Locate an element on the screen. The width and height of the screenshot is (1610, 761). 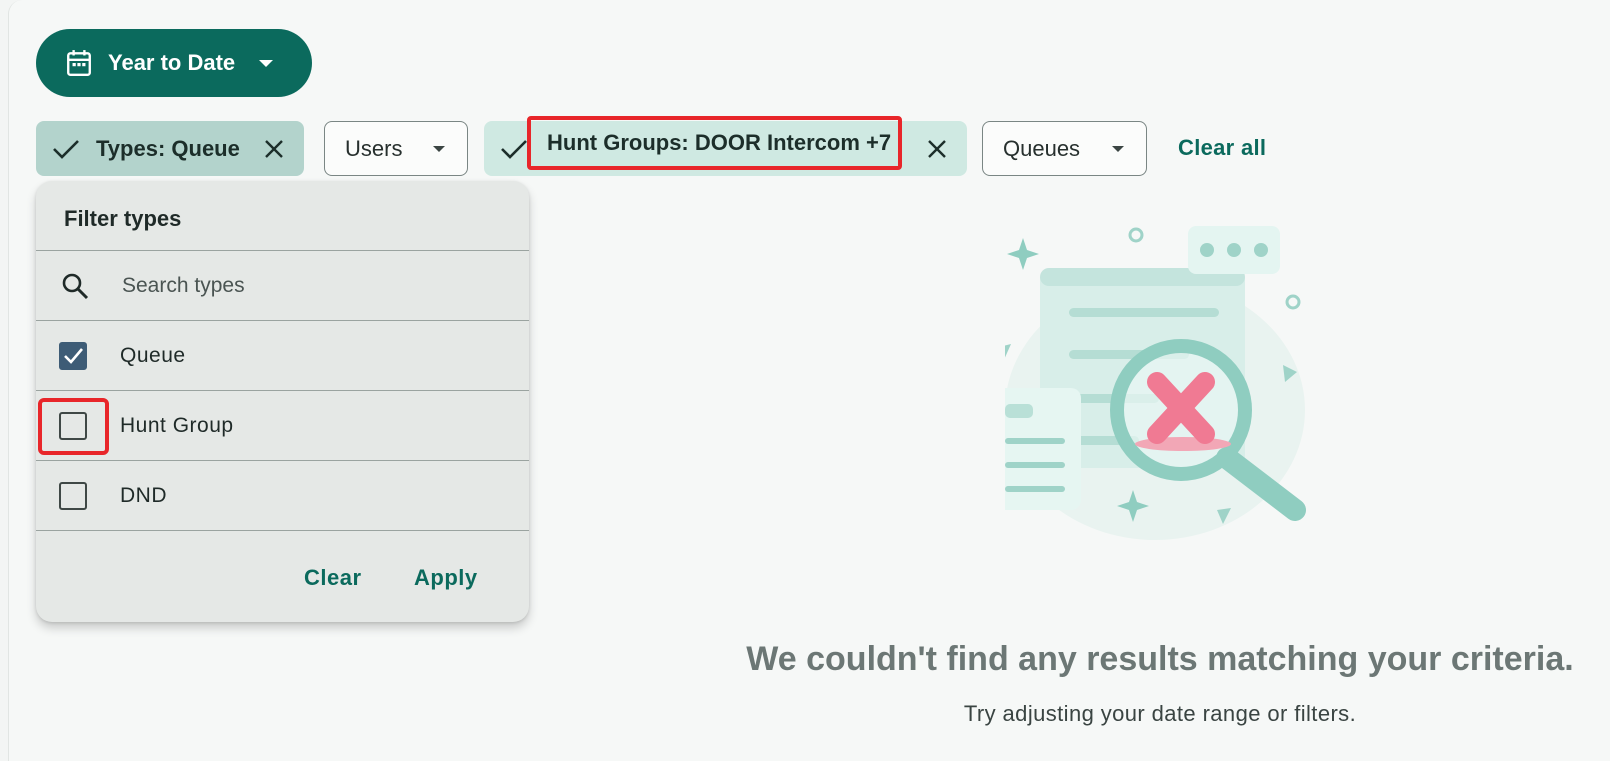
search-row is located at coordinates (282, 285).